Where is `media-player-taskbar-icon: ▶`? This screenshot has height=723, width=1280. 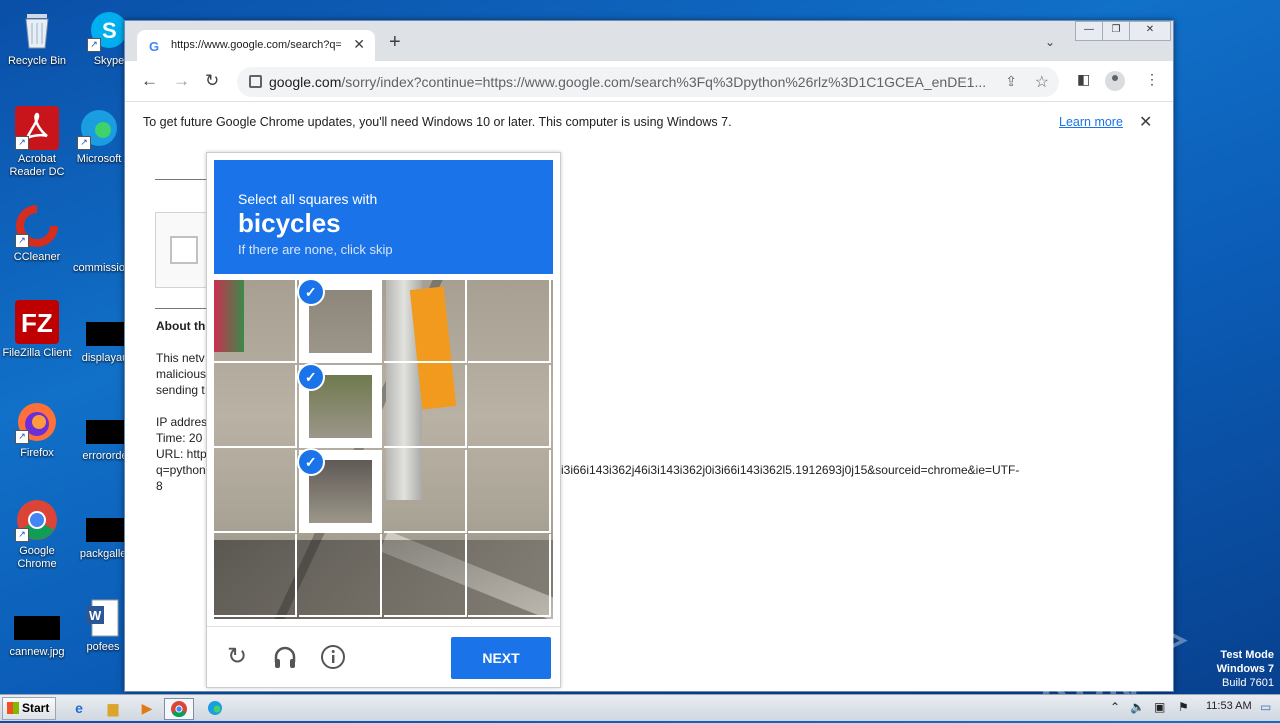 media-player-taskbar-icon: ▶ is located at coordinates (147, 708).